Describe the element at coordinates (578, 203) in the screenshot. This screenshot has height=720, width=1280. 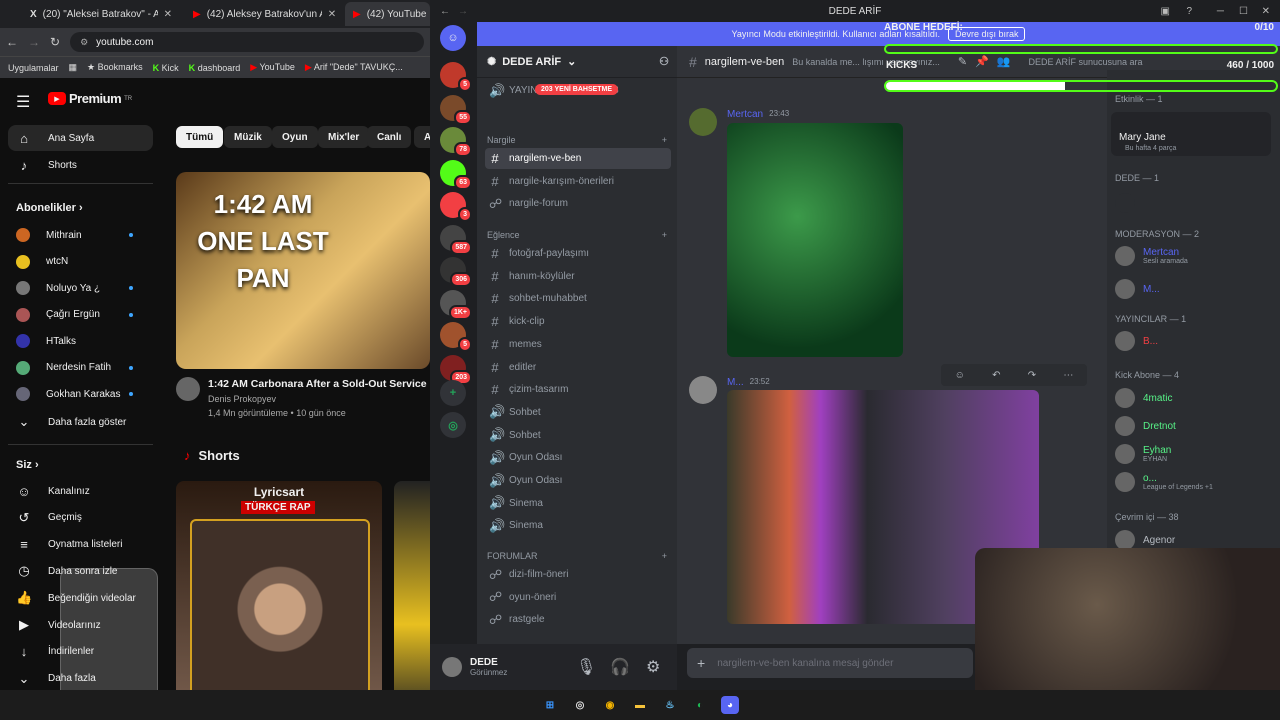
I see `channel-item: ☍ nargile-forum` at that location.